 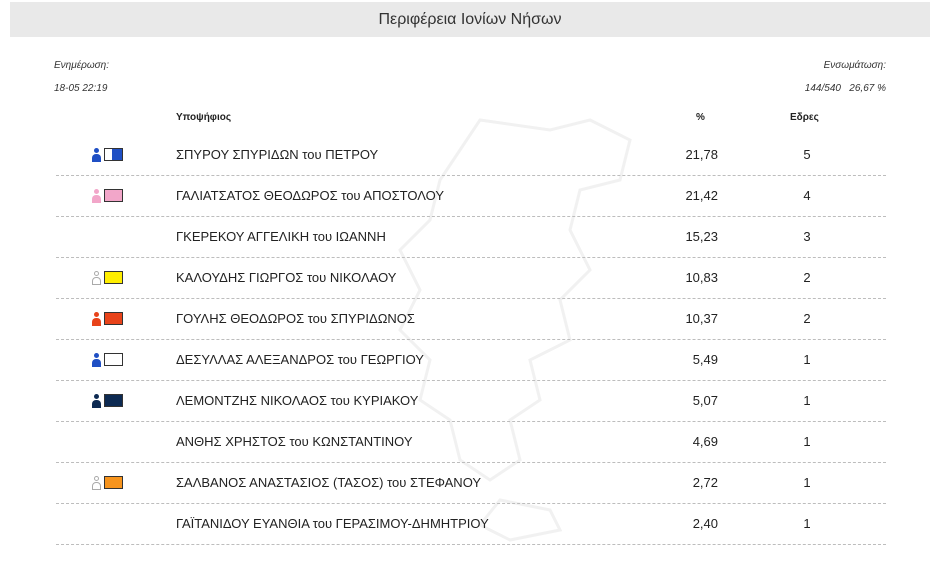 I want to click on candidate-seats: 3, so click(x=807, y=236).